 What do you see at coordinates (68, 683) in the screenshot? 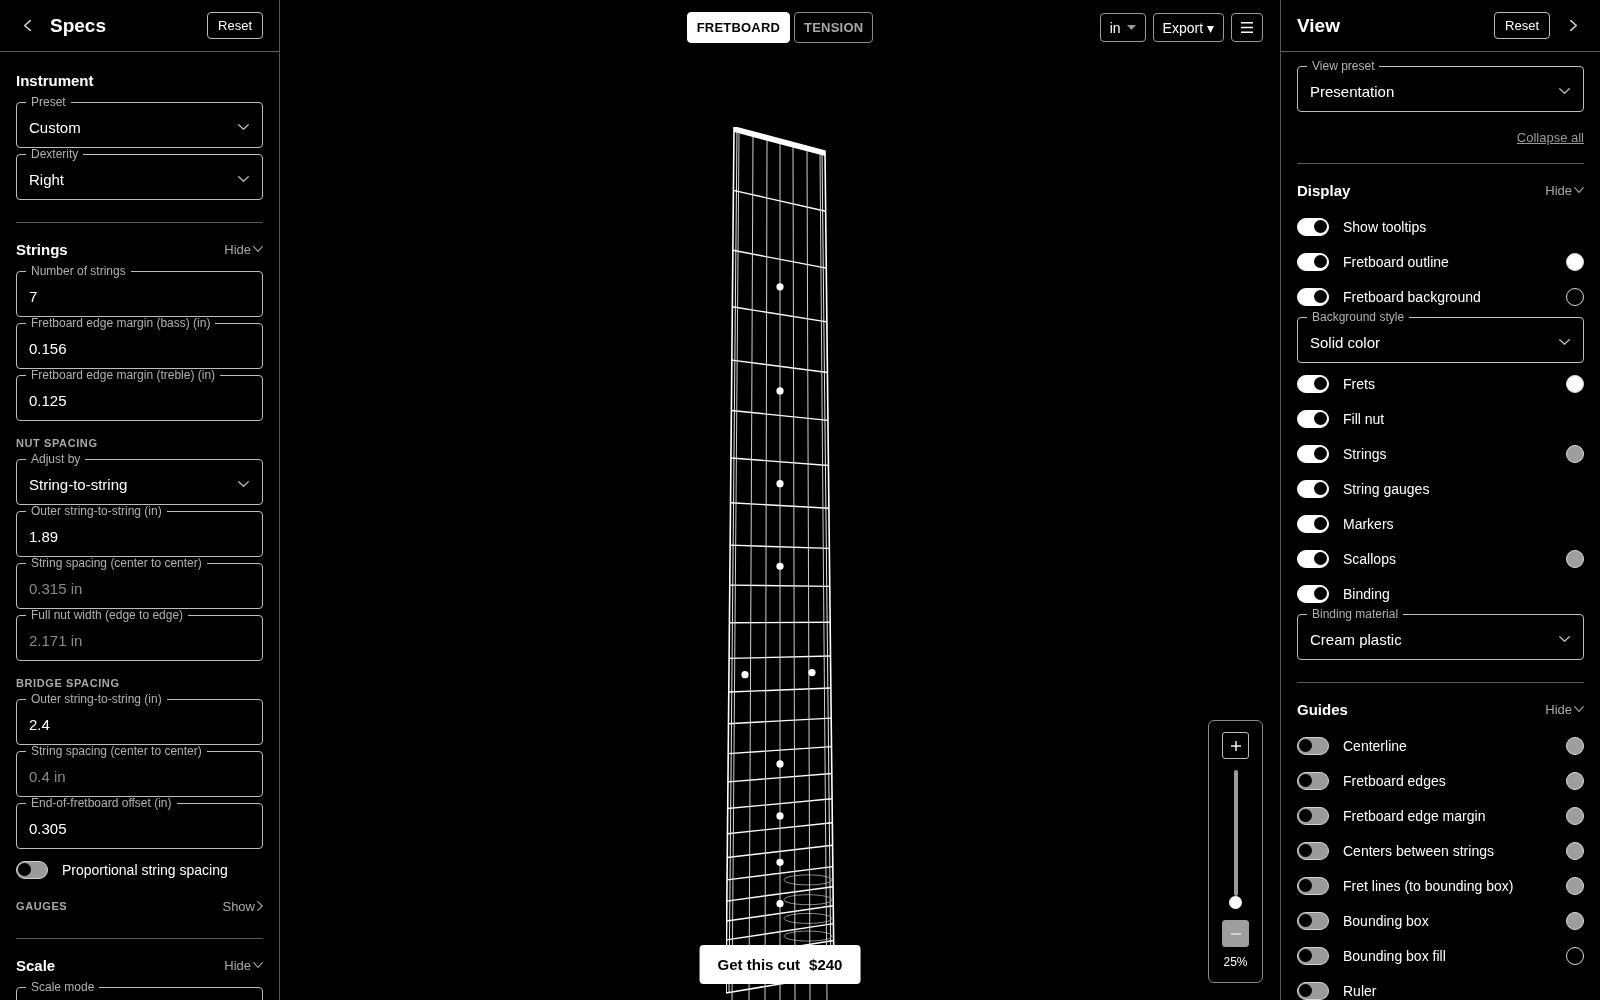
I see `group-title: BRIDGE SPACING` at bounding box center [68, 683].